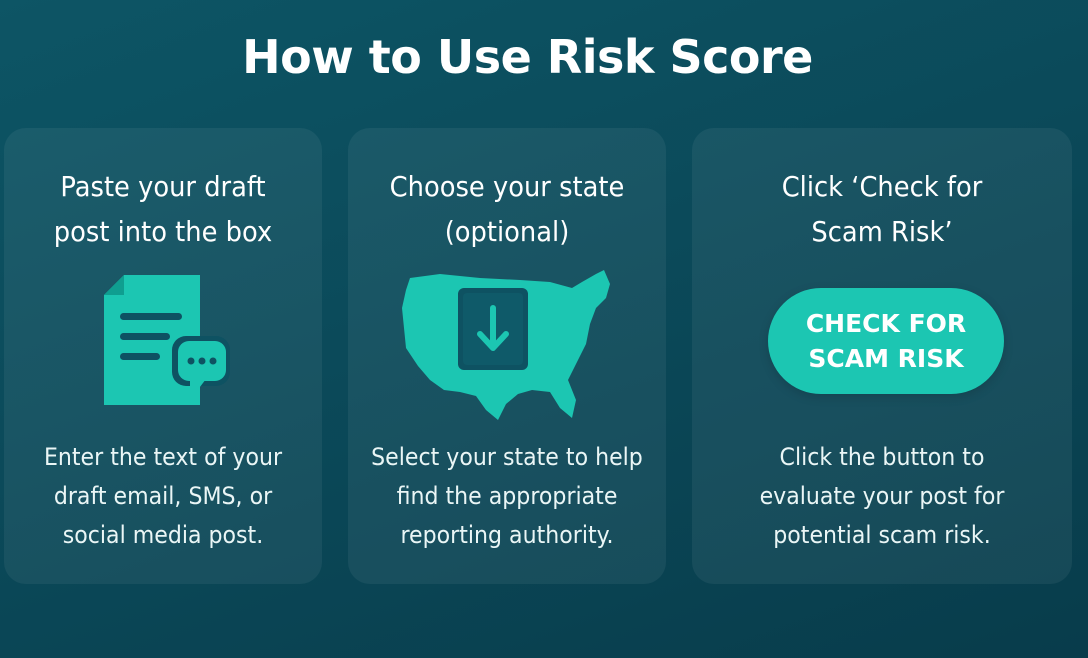  I want to click on step-title-line: Choose your state, so click(507, 186).